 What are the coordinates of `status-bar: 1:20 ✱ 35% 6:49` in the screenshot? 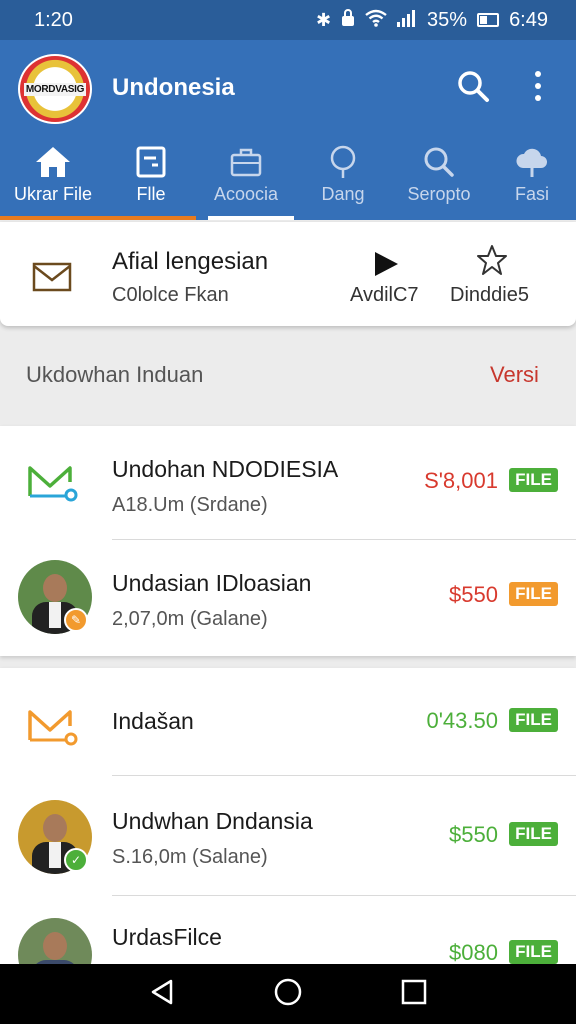 It's located at (288, 20).